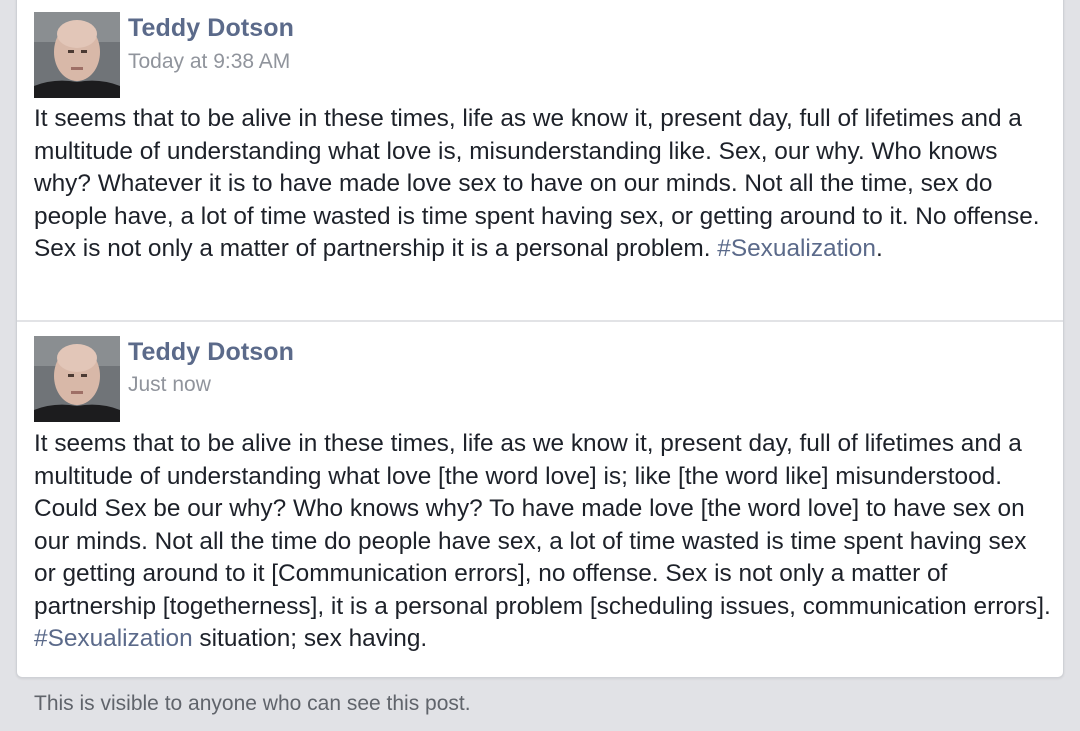 The width and height of the screenshot is (1080, 731). What do you see at coordinates (209, 62) in the screenshot?
I see `post-timestamp: Today at 9:38 AM` at bounding box center [209, 62].